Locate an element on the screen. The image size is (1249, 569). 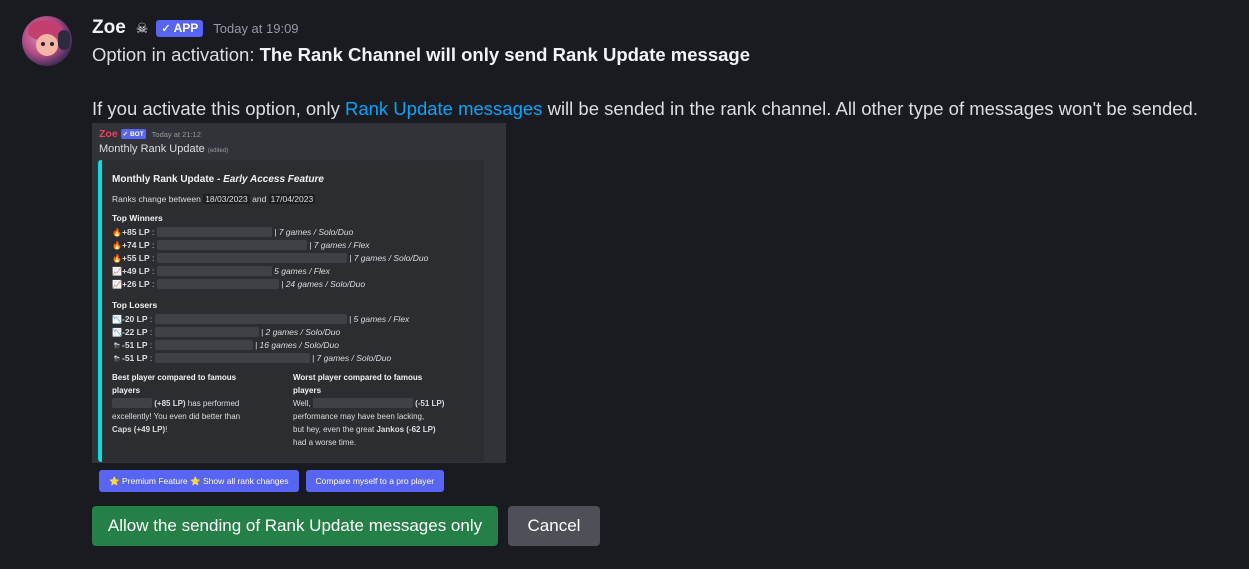
caps-lp: Caps (+49 LP) is located at coordinates (139, 429).